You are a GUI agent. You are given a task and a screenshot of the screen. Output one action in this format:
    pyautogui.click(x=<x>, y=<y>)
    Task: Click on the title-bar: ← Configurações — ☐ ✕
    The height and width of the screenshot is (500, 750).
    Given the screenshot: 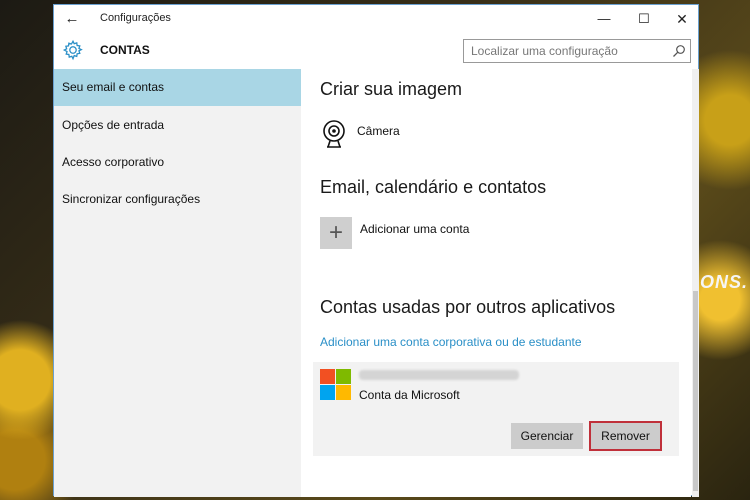 What is the action you would take?
    pyautogui.click(x=376, y=19)
    